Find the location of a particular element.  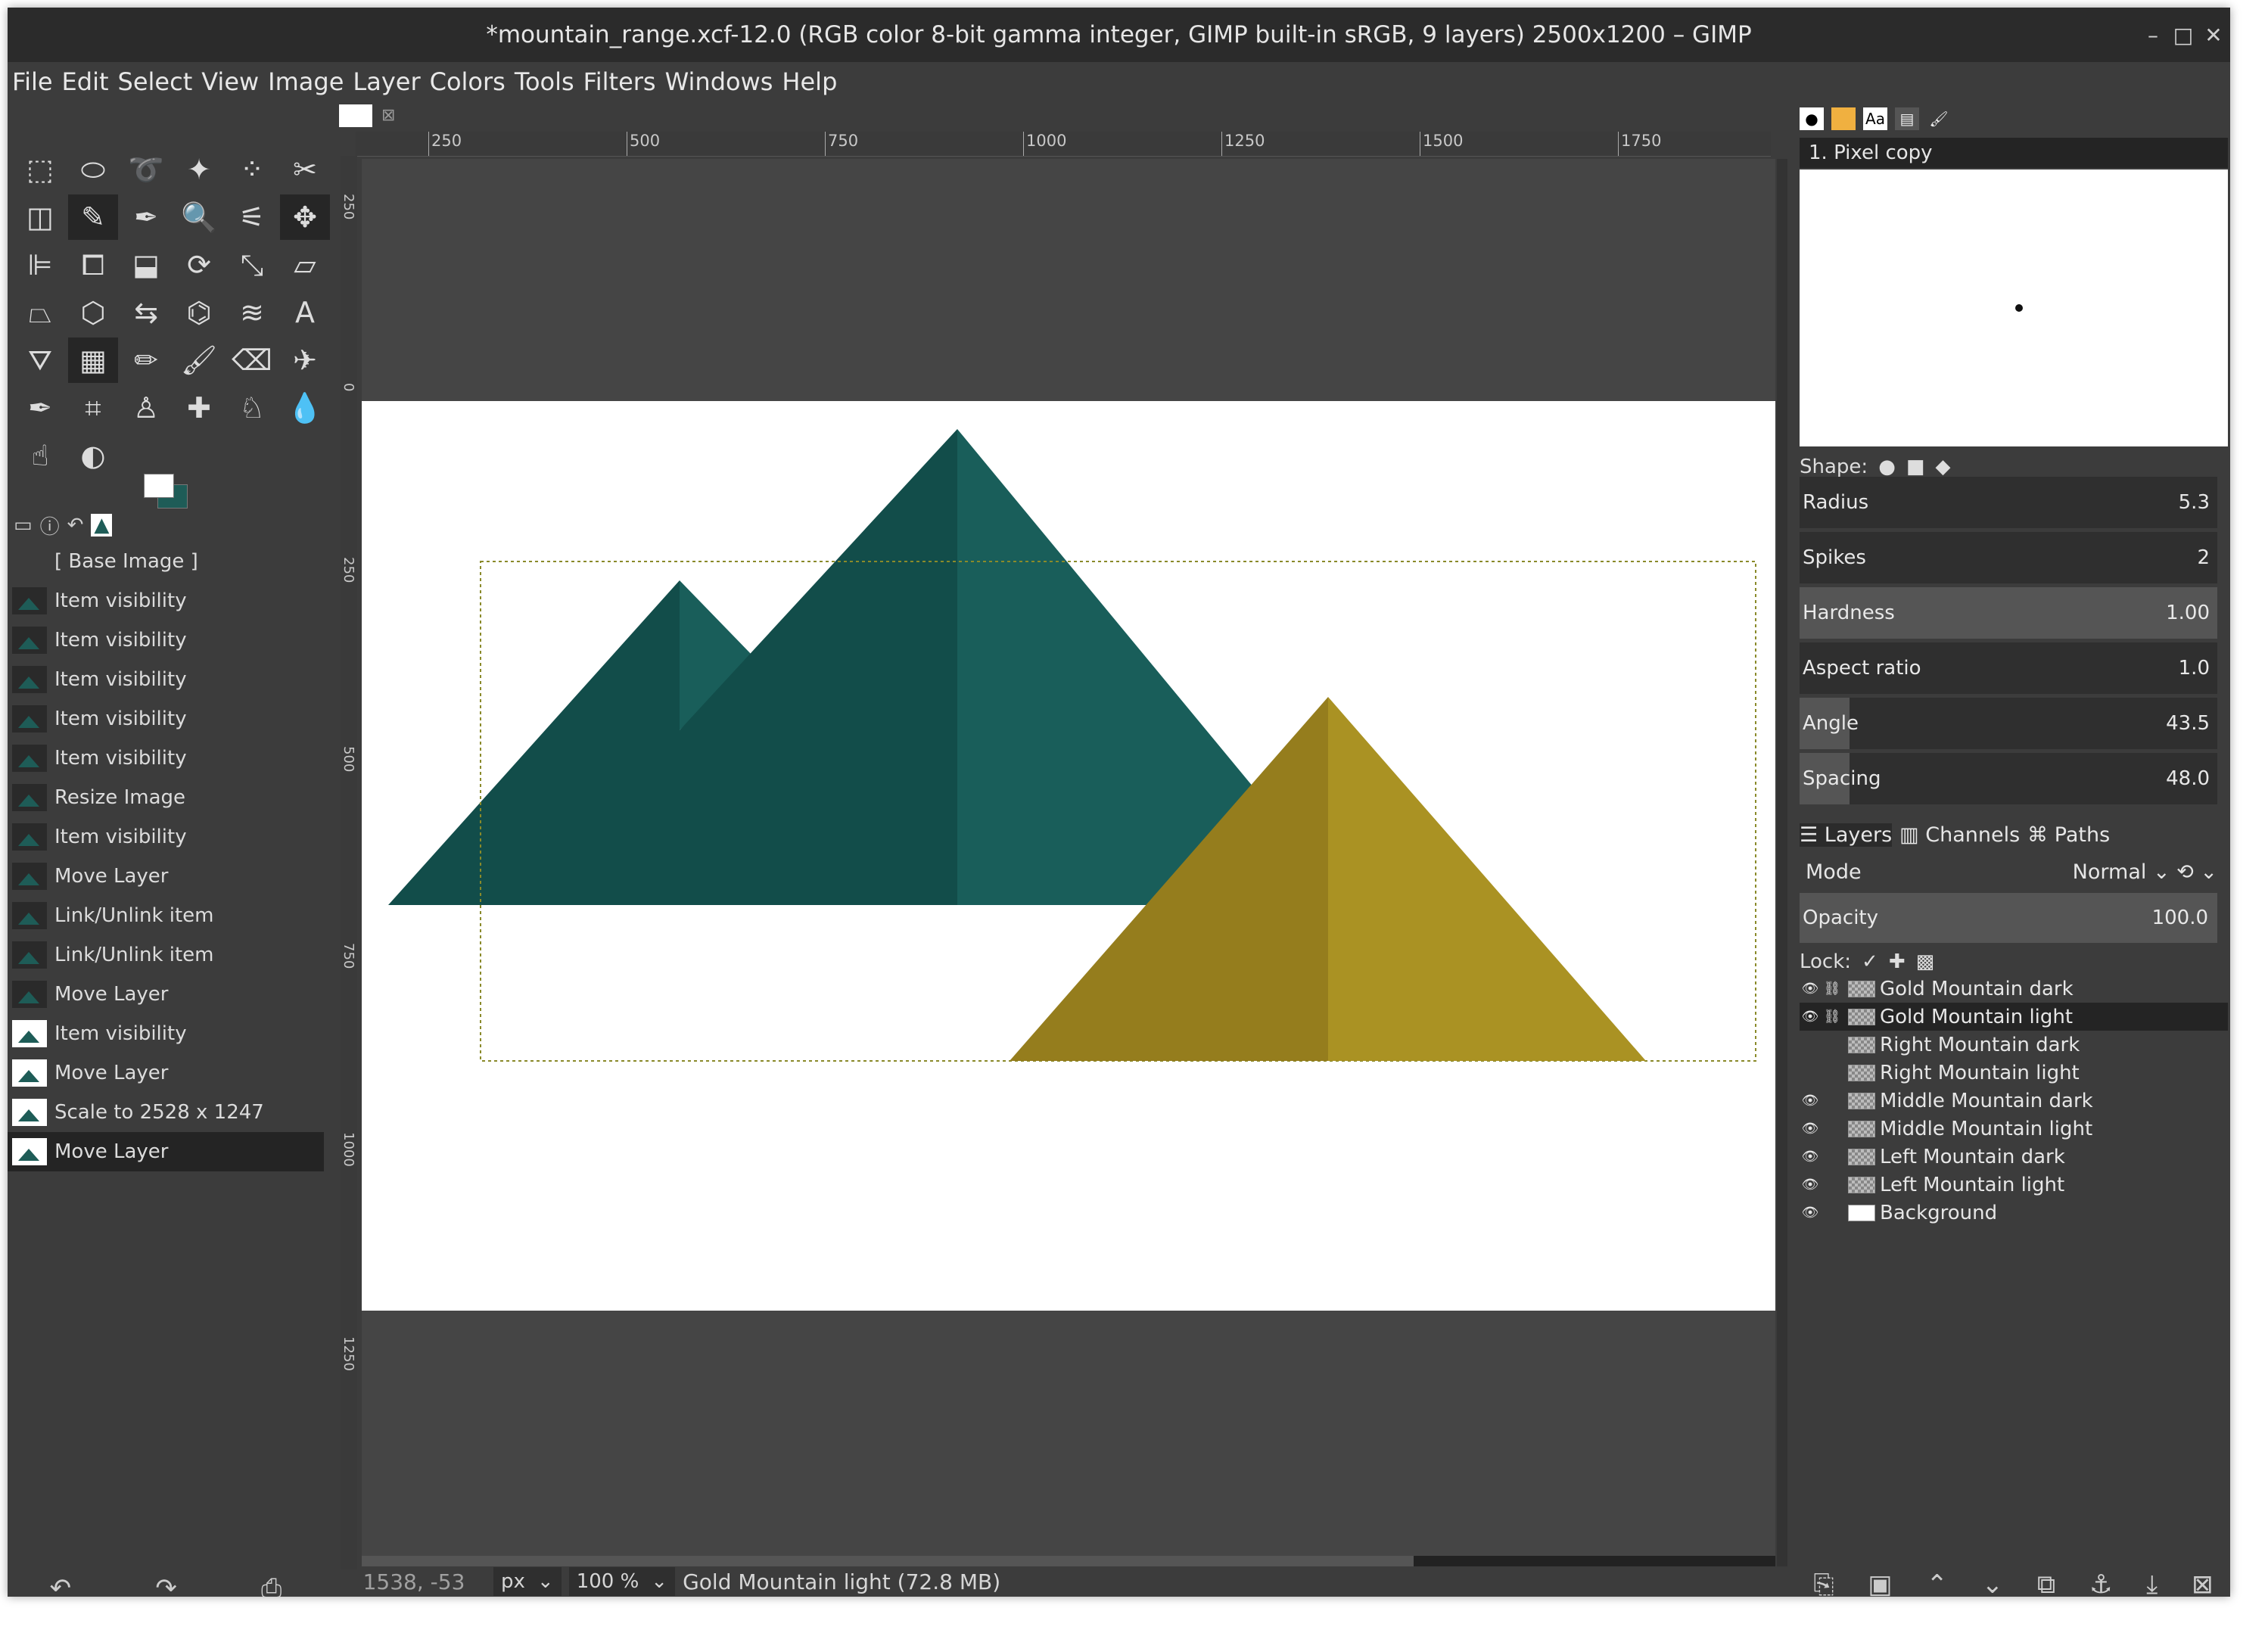

paintbrush-tool-icon: 🖌 is located at coordinates (199, 360).